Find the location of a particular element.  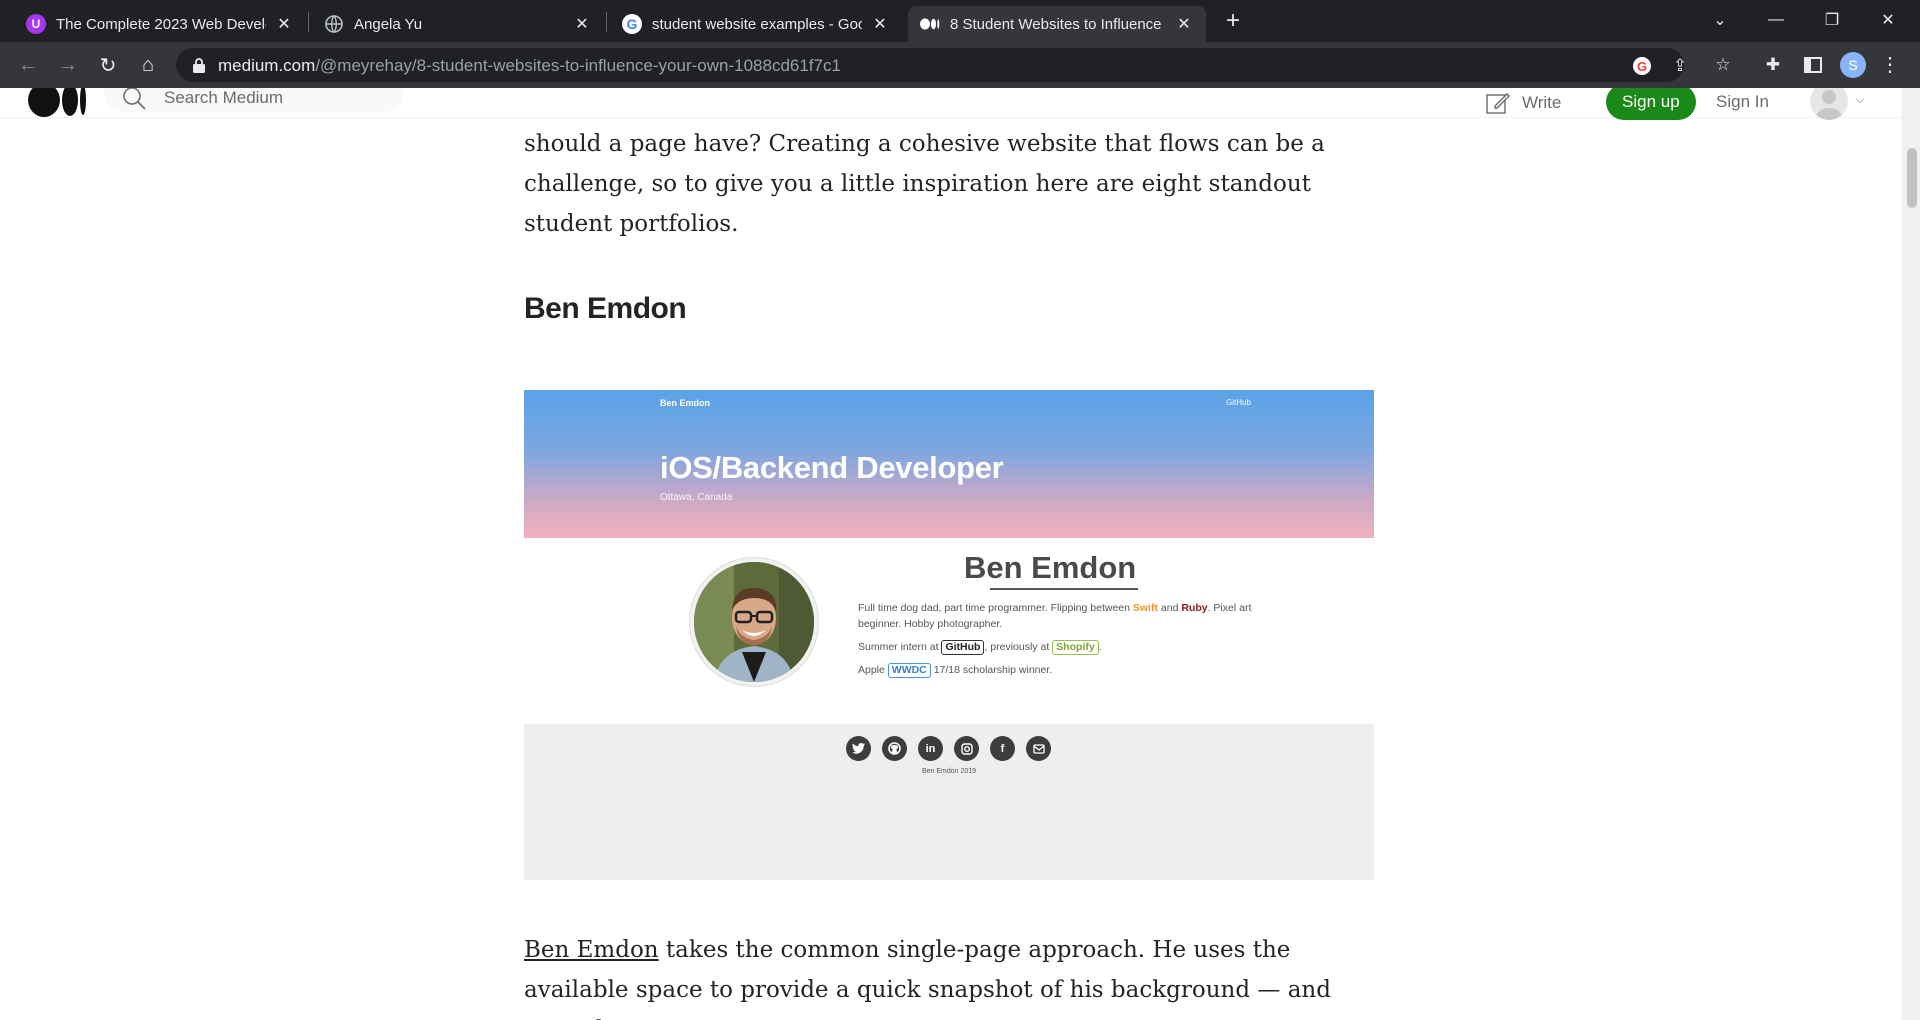

svg-text: G is located at coordinates (1642, 66).